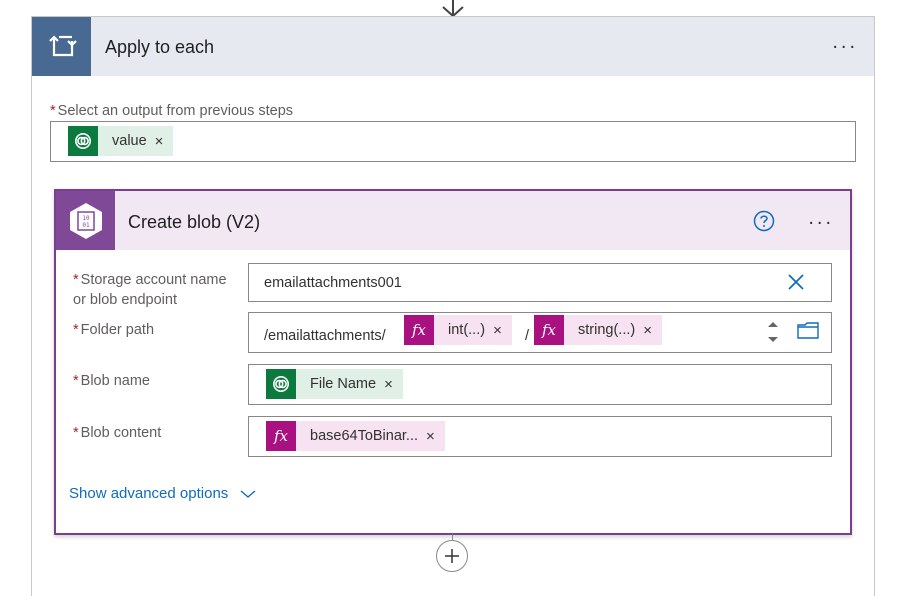  What do you see at coordinates (114, 330) in the screenshot?
I see `folder-path-label: * Folder path` at bounding box center [114, 330].